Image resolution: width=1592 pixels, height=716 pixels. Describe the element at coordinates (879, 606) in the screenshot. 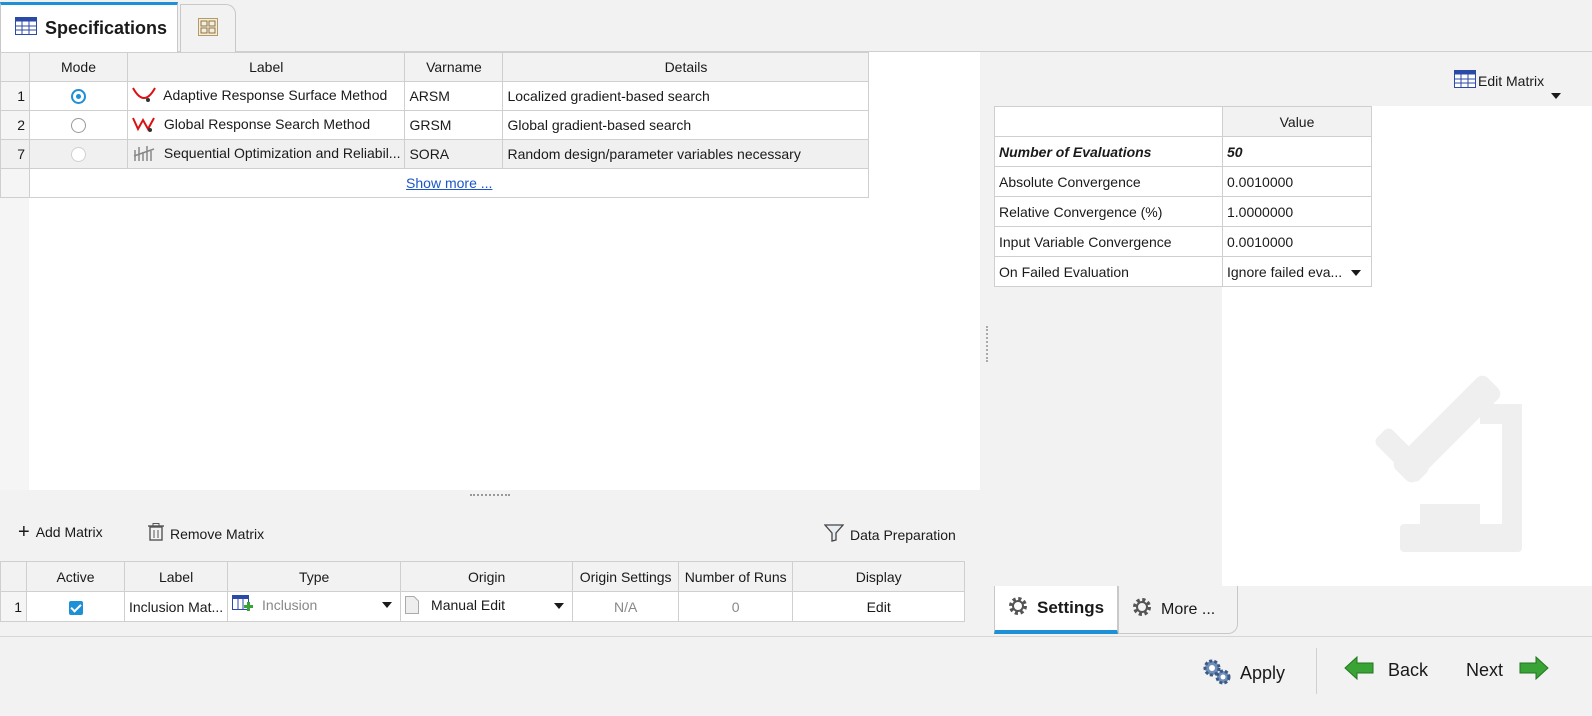

I see `edit-button: Edit` at that location.